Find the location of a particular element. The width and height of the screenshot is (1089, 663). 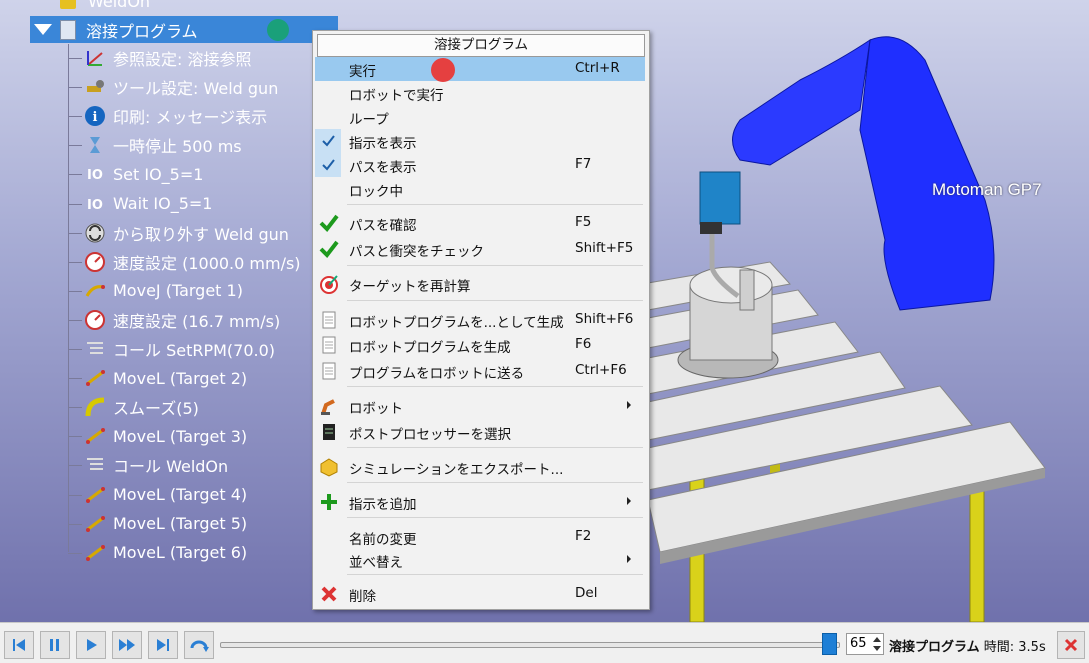

tree-item: 速度設定 (1000.0 mm/s) is located at coordinates (192, 262).